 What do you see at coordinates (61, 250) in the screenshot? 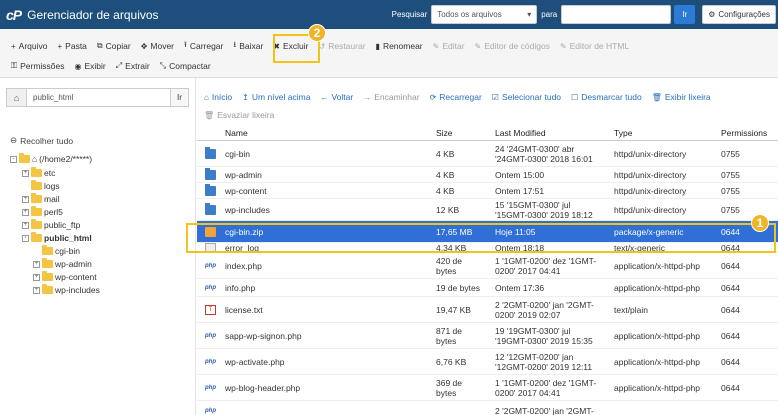
I see `tree-item-cgi-bin: cgi-bin` at bounding box center [61, 250].